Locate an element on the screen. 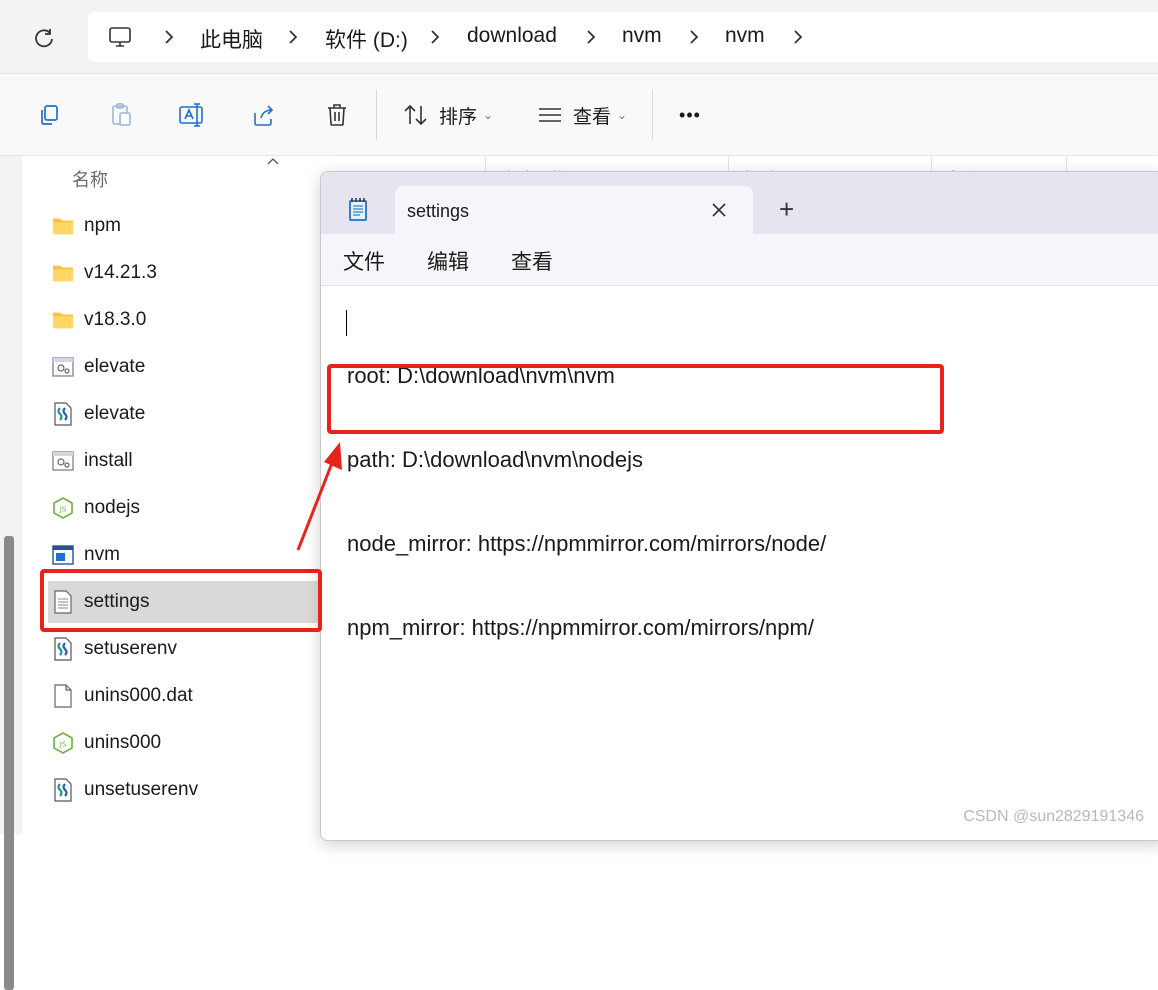 Image resolution: width=1158 pixels, height=990 pixels. annotation-arrow is located at coordinates (320, 496).